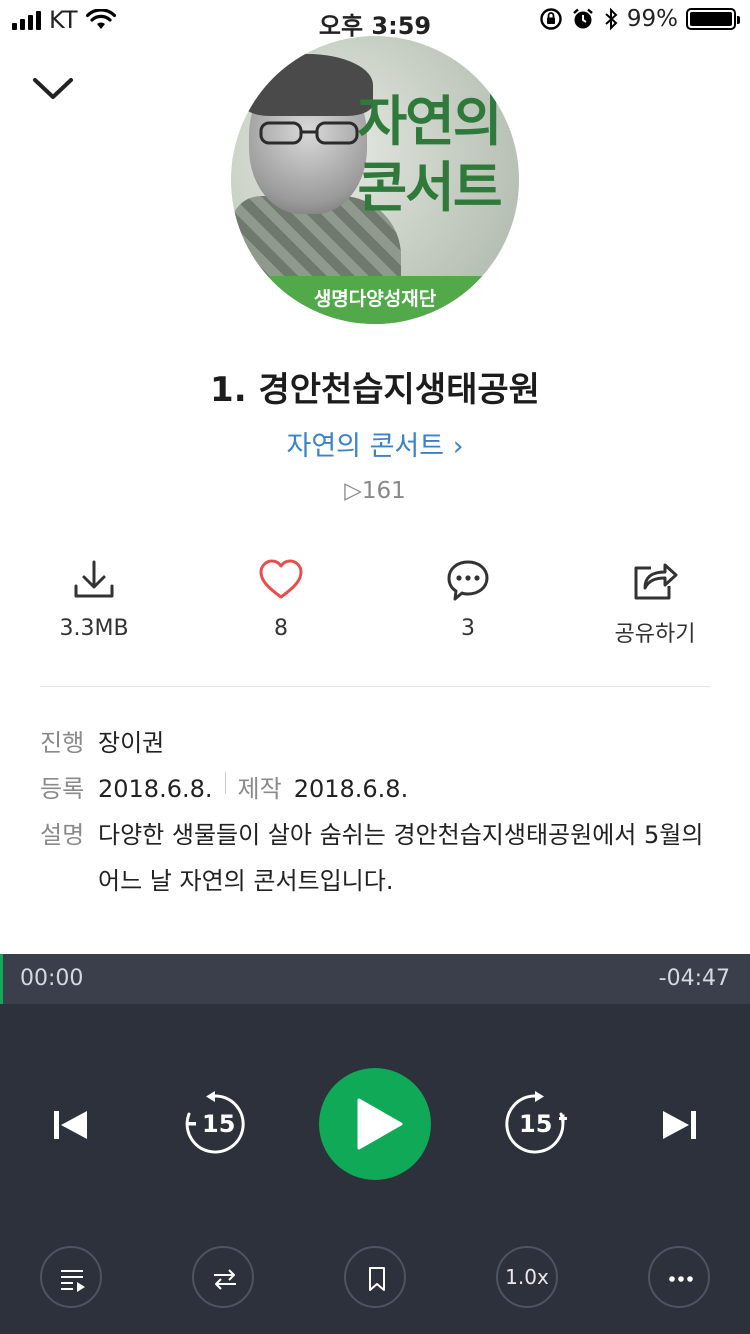  I want to click on more-button, so click(679, 1277).